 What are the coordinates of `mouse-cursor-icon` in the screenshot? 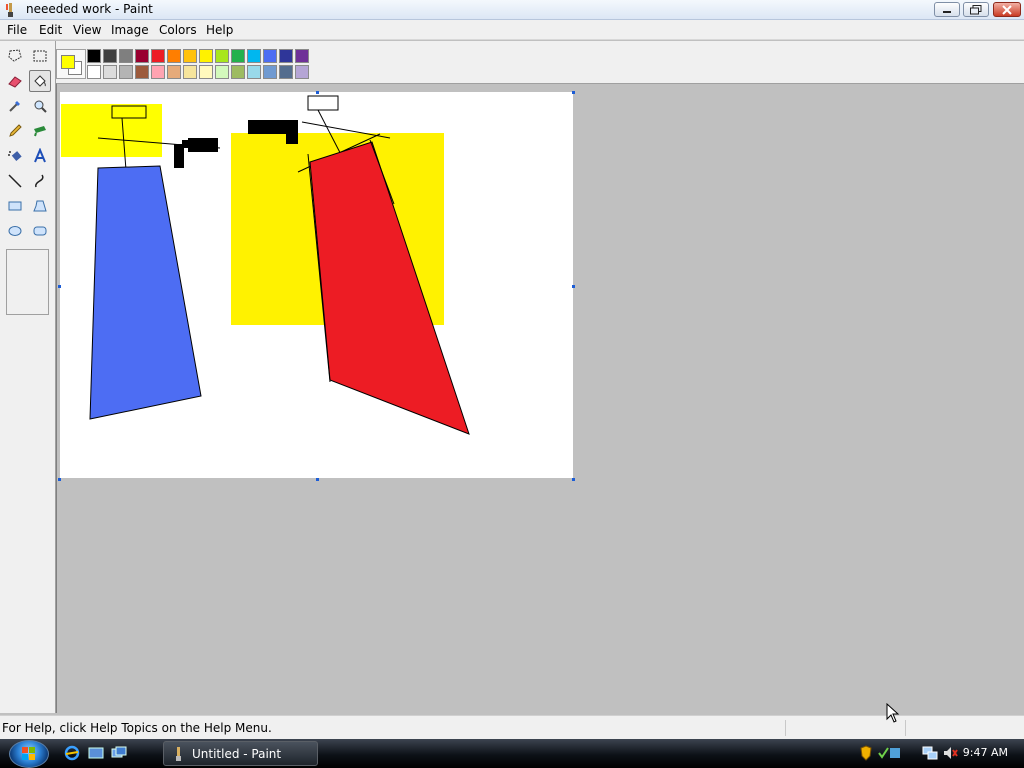 It's located at (893, 713).